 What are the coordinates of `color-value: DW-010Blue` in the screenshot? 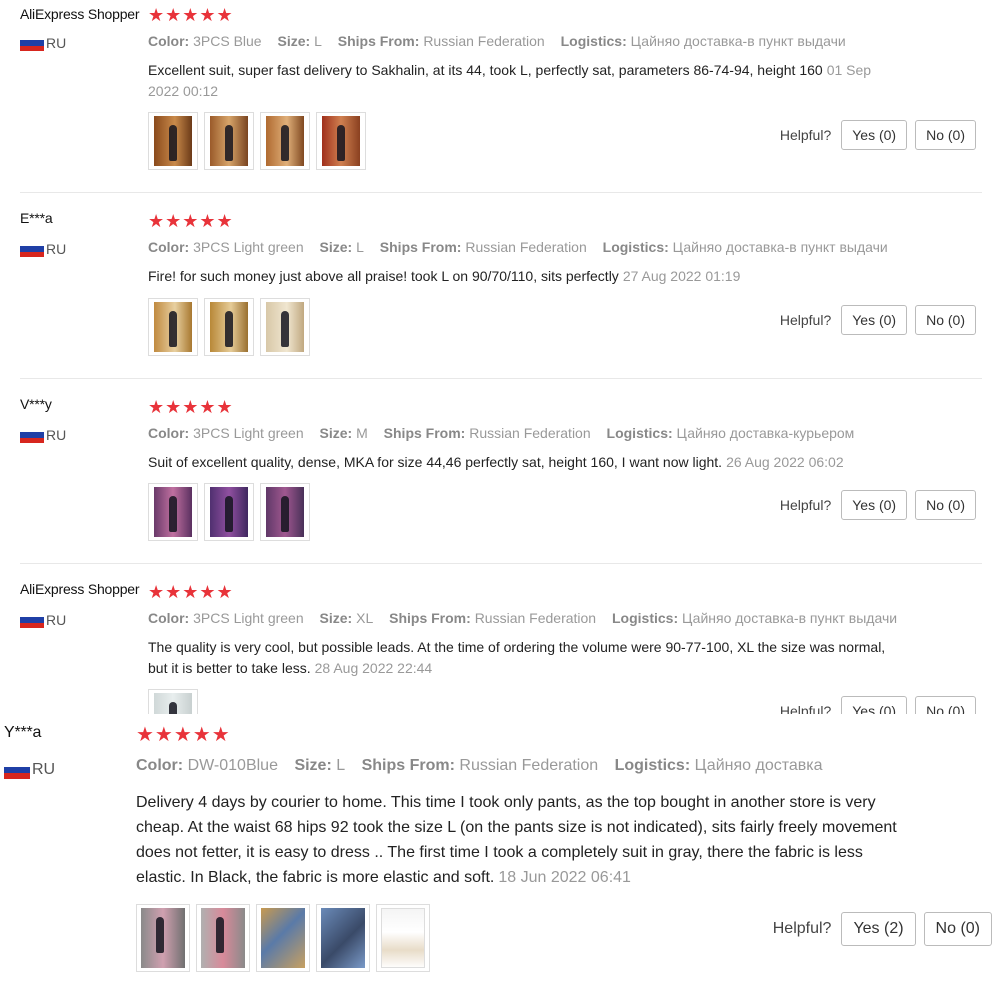 It's located at (232, 765).